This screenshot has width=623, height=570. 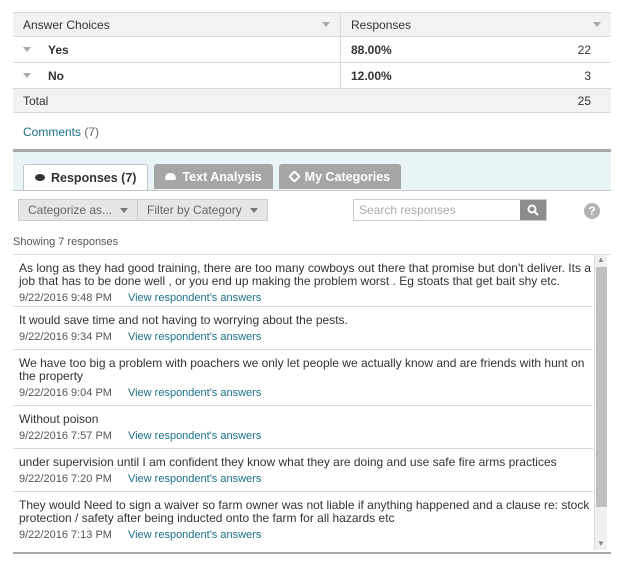 I want to click on response-date: 9/22/2016 9:48 PM, so click(x=65, y=298).